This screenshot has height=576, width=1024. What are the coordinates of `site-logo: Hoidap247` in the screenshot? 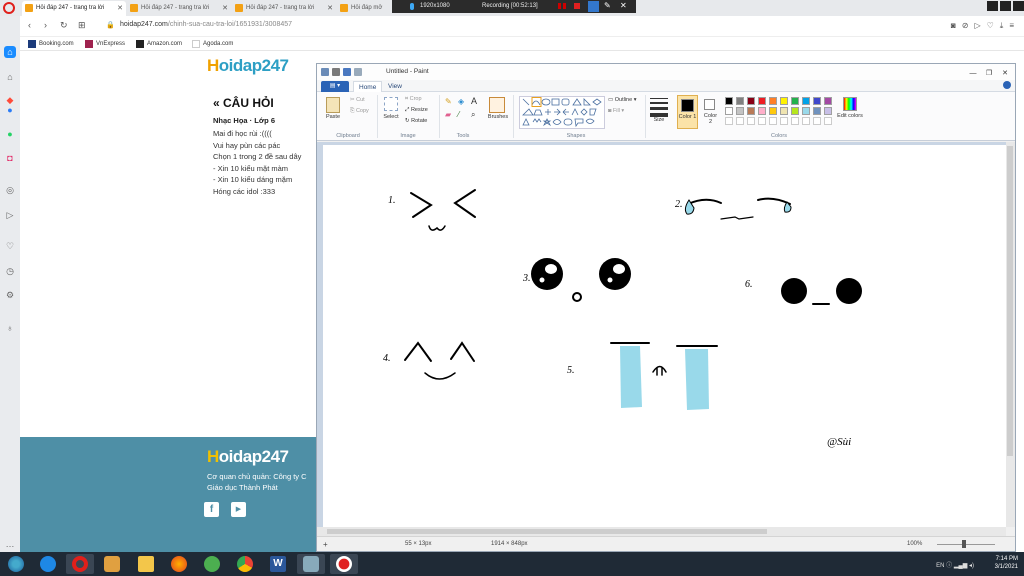 It's located at (248, 66).